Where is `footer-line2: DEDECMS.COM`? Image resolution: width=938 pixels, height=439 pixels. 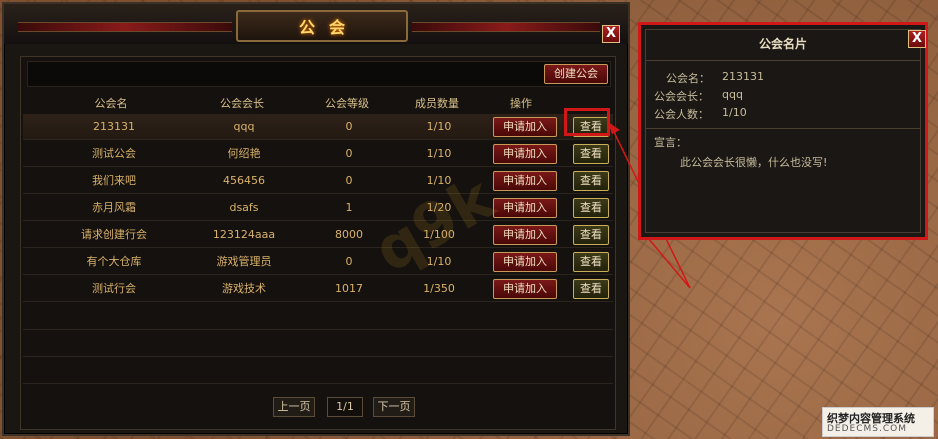
footer-line2: DEDECMS.COM is located at coordinates (867, 429).